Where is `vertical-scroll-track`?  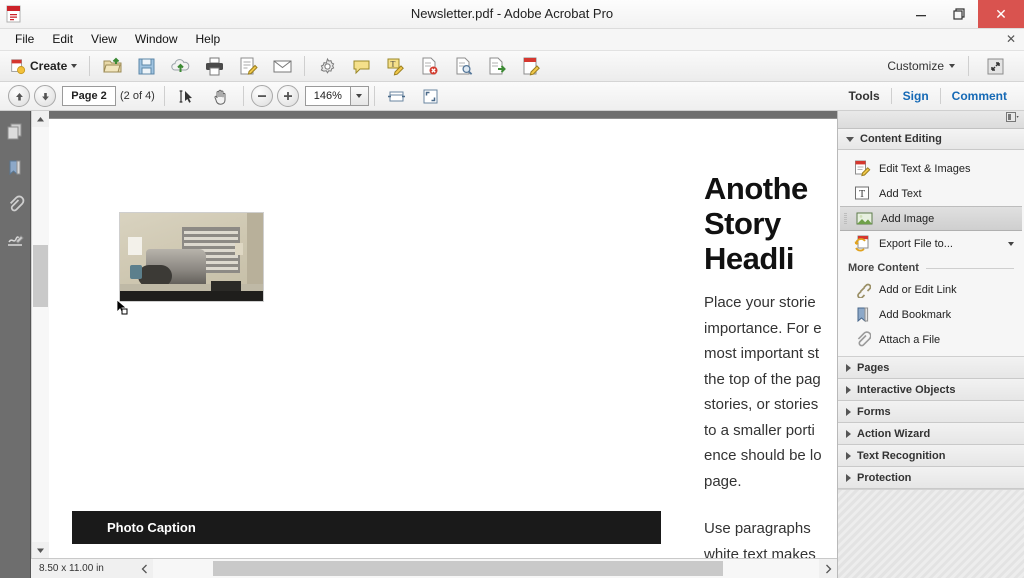
vertical-scroll-track is located at coordinates (40, 334).